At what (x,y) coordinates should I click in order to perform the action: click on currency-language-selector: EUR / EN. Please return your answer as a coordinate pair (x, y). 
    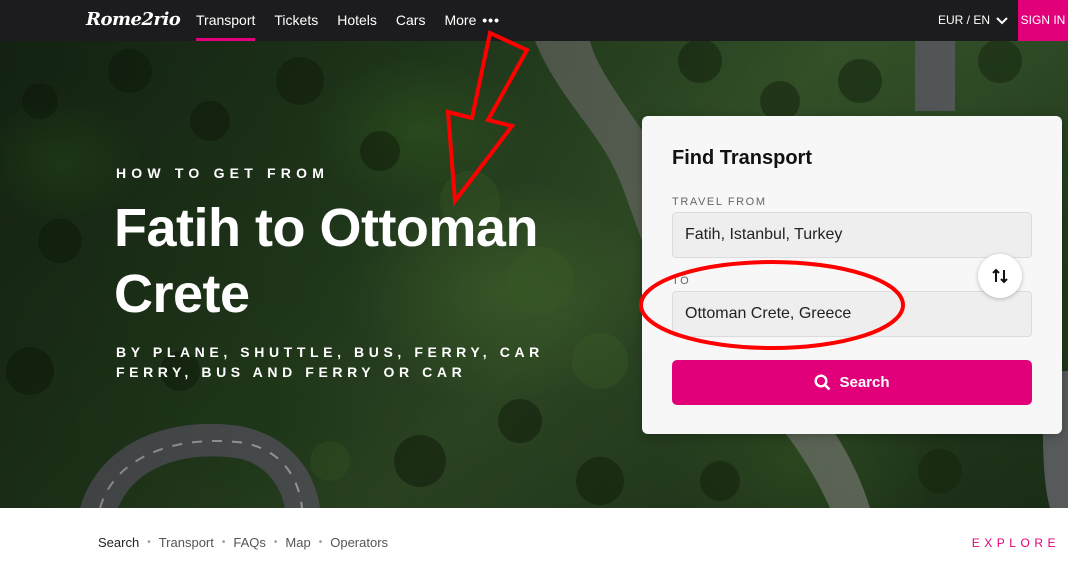
    Looking at the image, I should click on (973, 20).